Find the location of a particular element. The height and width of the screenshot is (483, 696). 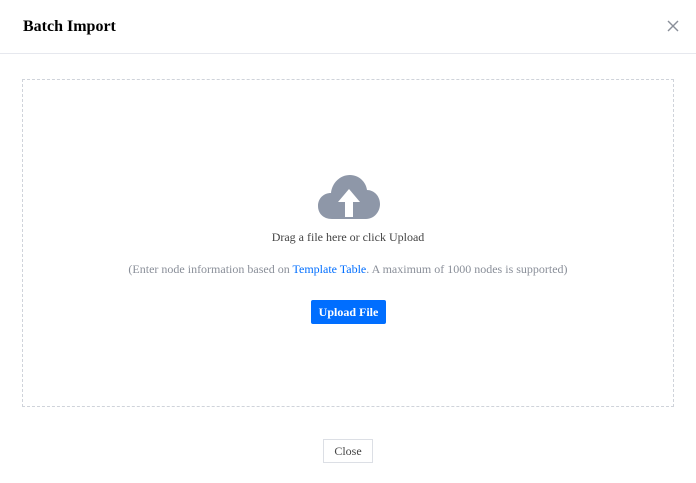

dialog-title: Batch Import is located at coordinates (69, 26).